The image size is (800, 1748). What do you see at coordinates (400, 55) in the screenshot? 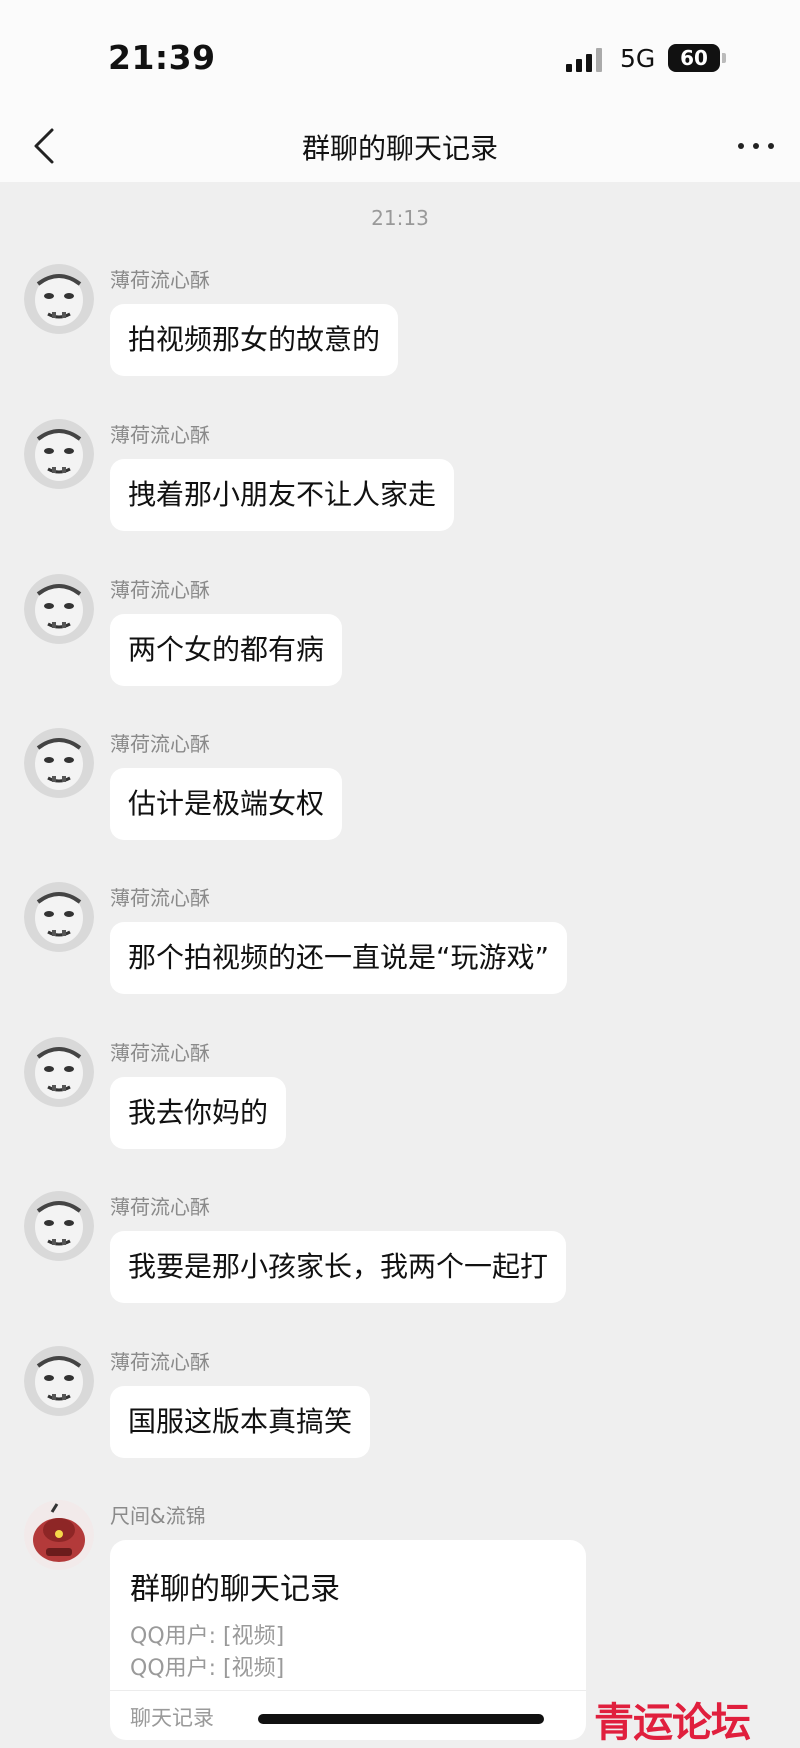
I see `status-bar: 21:39 5G 60` at bounding box center [400, 55].